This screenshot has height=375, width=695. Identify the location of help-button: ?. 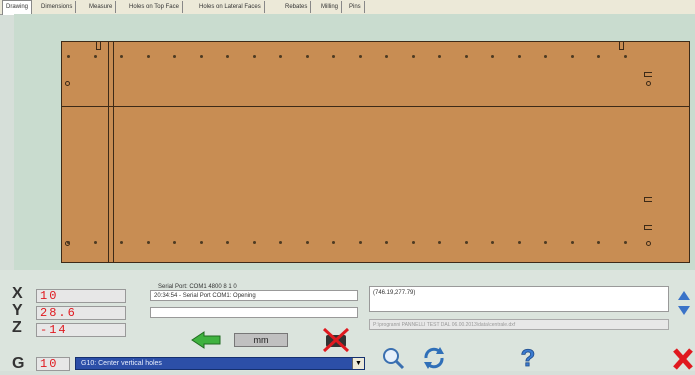
(528, 358).